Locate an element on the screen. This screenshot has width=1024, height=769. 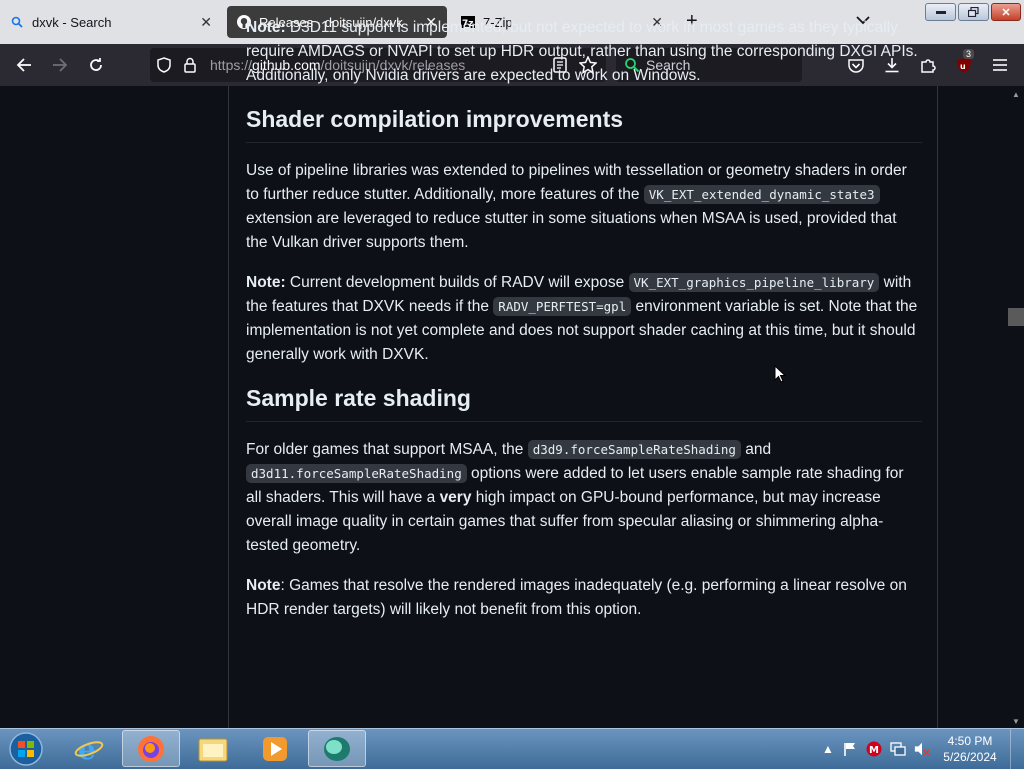
scroll-down-arrow-icon: ▼ is located at coordinates (1016, 721).